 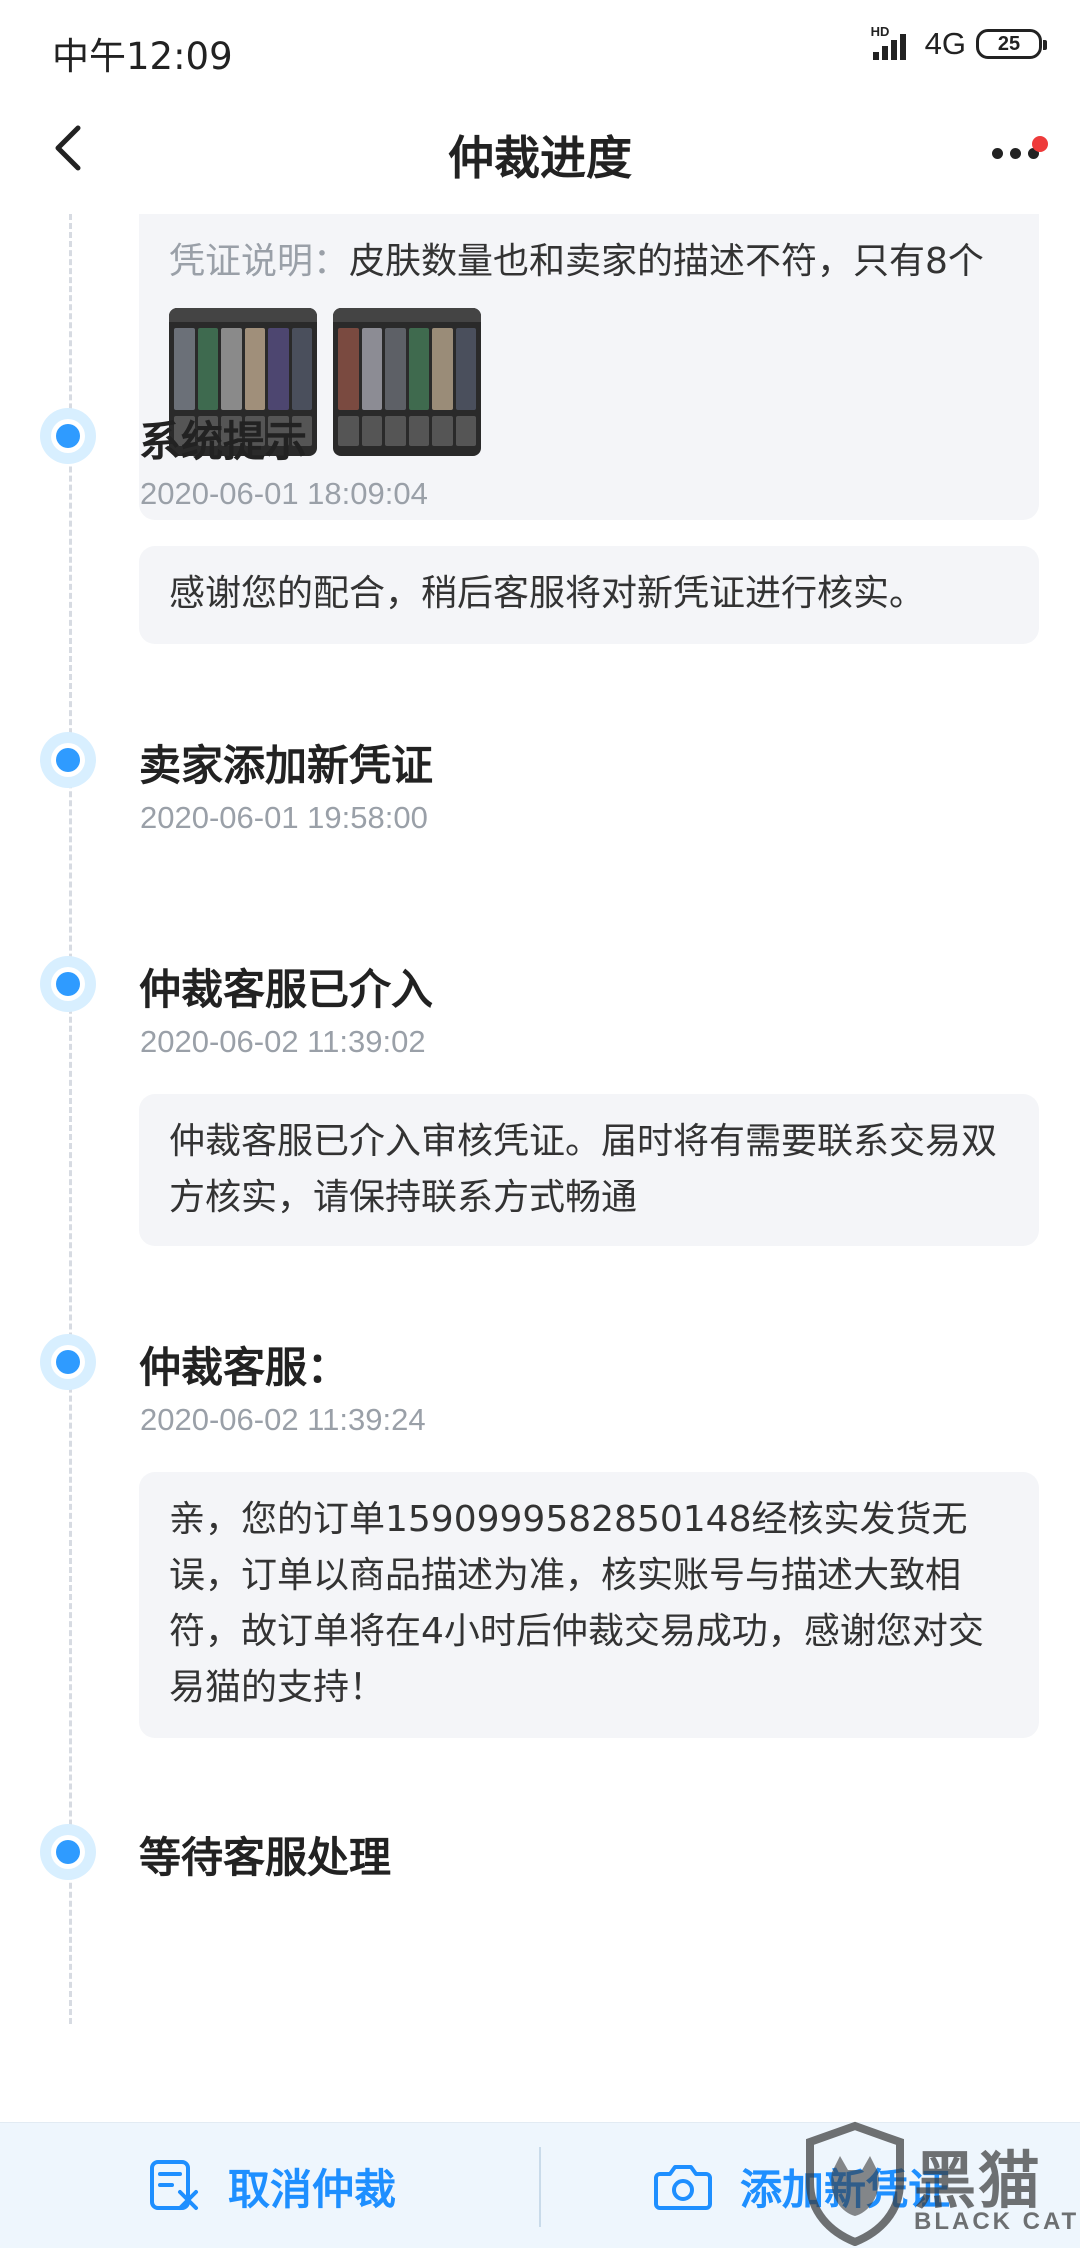 I want to click on cancel-arbitration-button: 取消仲裁, so click(x=271, y=2185).